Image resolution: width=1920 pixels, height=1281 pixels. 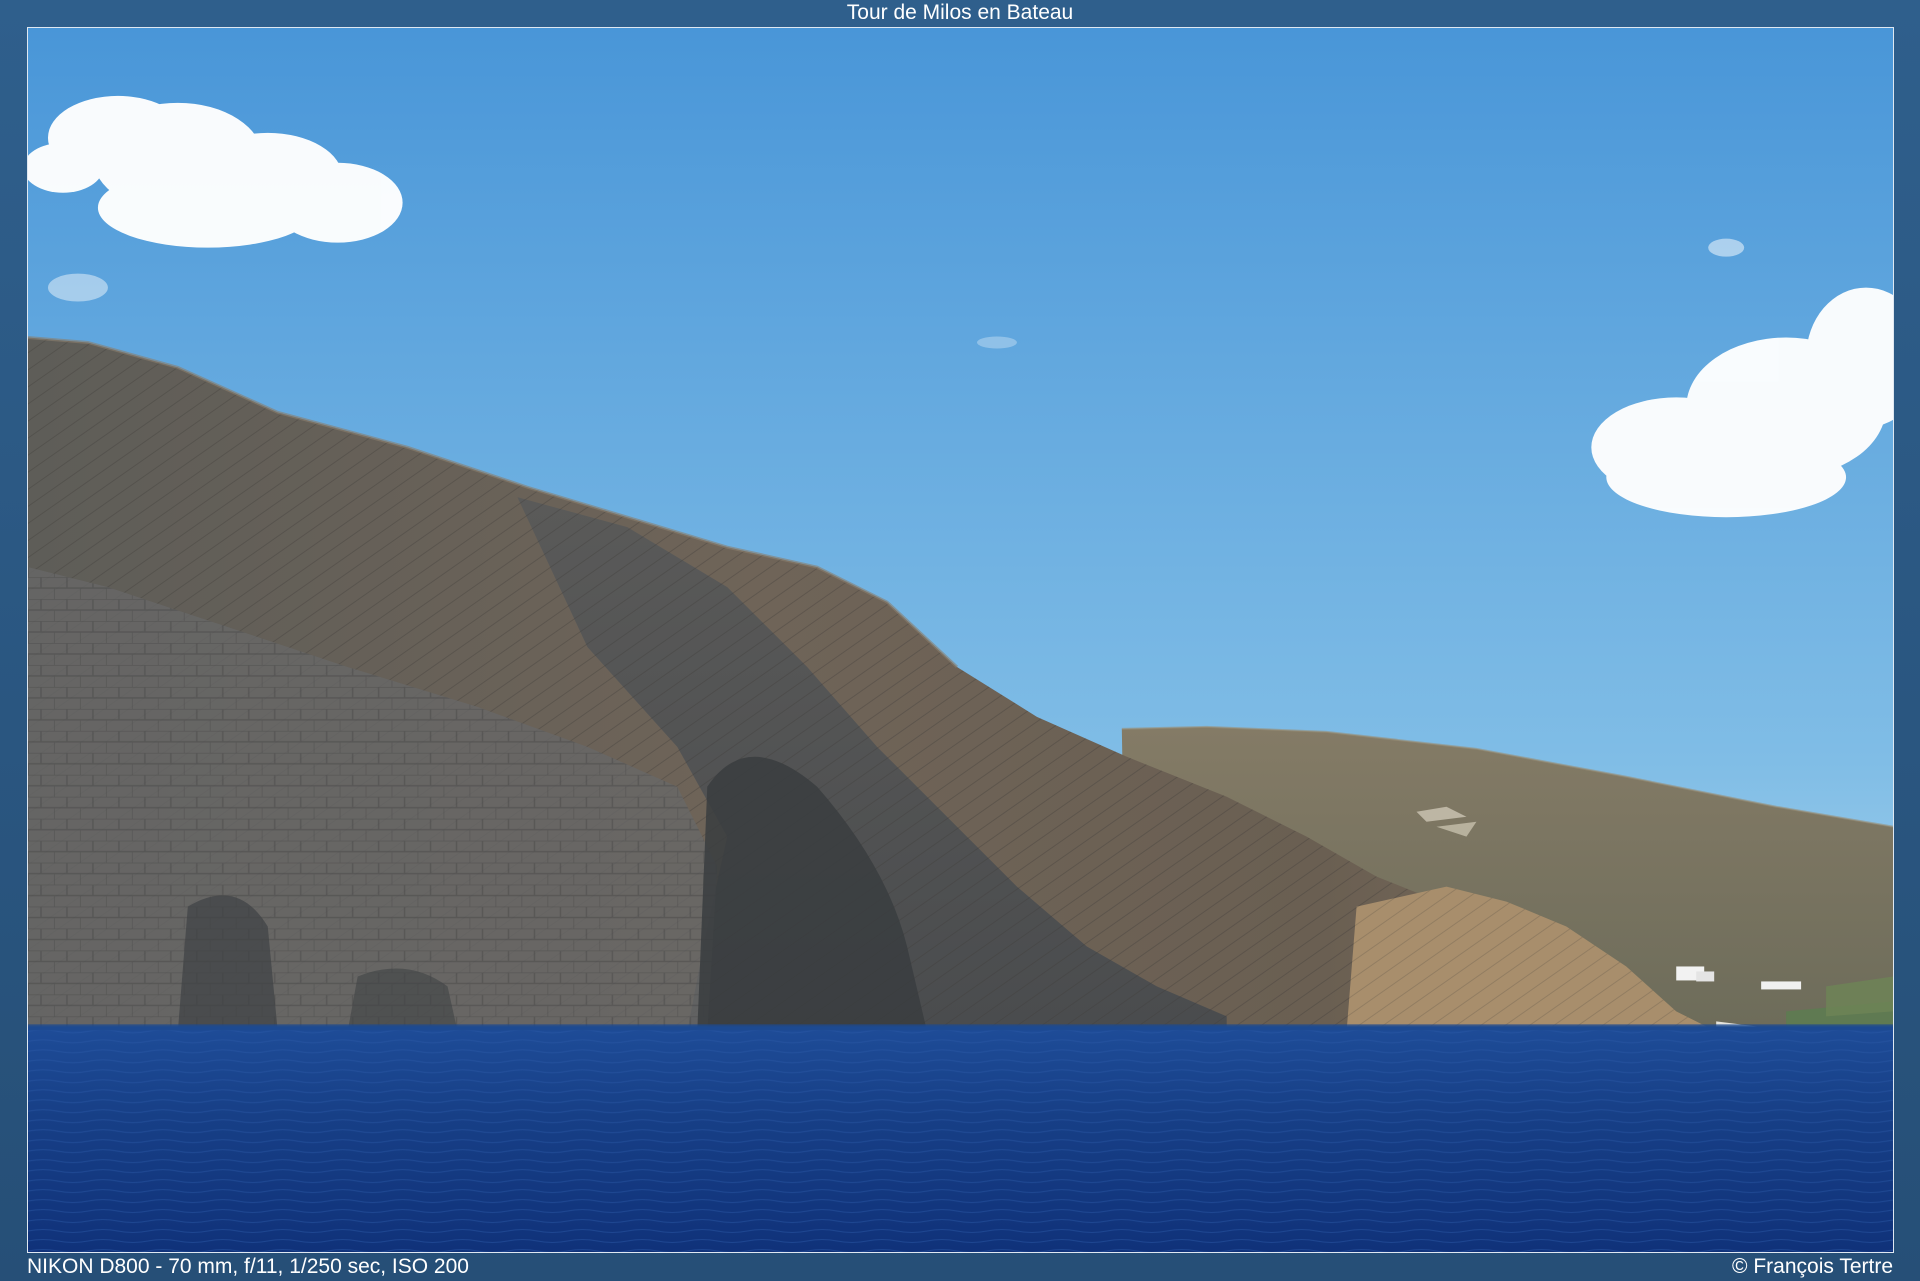 I want to click on copyright-caption: © François Tertre, so click(x=1812, y=1266).